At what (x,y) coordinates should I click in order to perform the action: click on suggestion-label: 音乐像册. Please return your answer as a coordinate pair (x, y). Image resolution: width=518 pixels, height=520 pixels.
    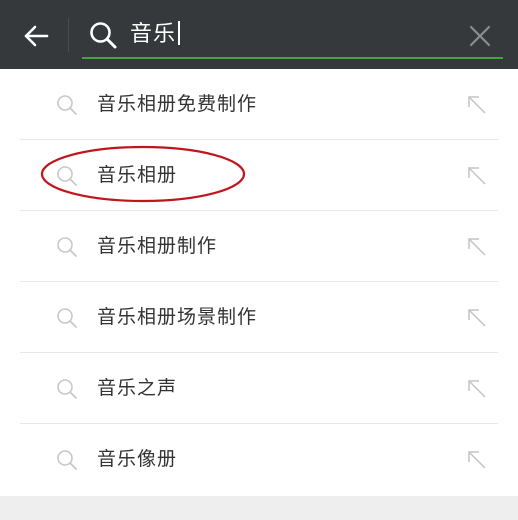
    Looking at the image, I should click on (137, 459).